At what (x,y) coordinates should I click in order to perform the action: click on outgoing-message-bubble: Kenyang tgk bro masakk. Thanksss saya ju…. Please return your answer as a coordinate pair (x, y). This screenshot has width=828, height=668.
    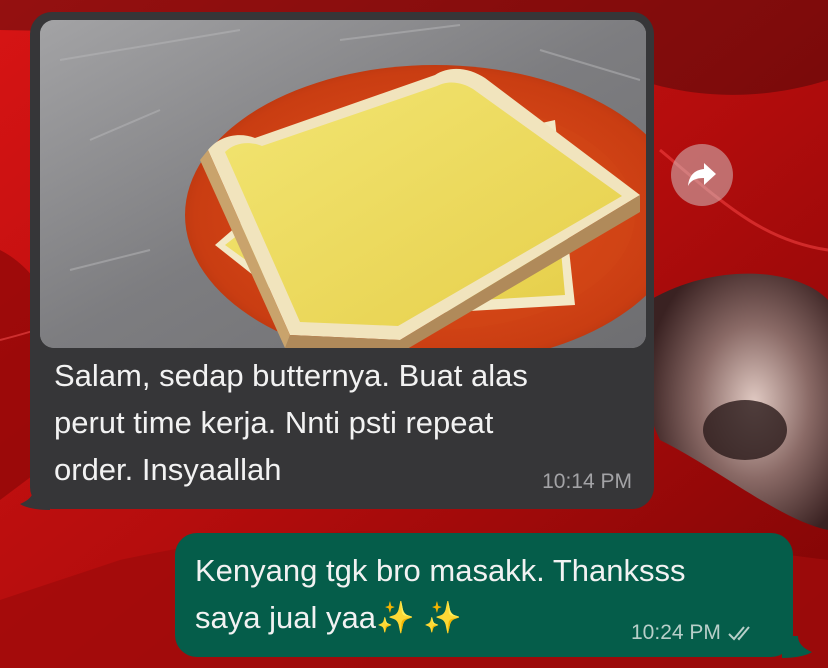
    Looking at the image, I should click on (484, 595).